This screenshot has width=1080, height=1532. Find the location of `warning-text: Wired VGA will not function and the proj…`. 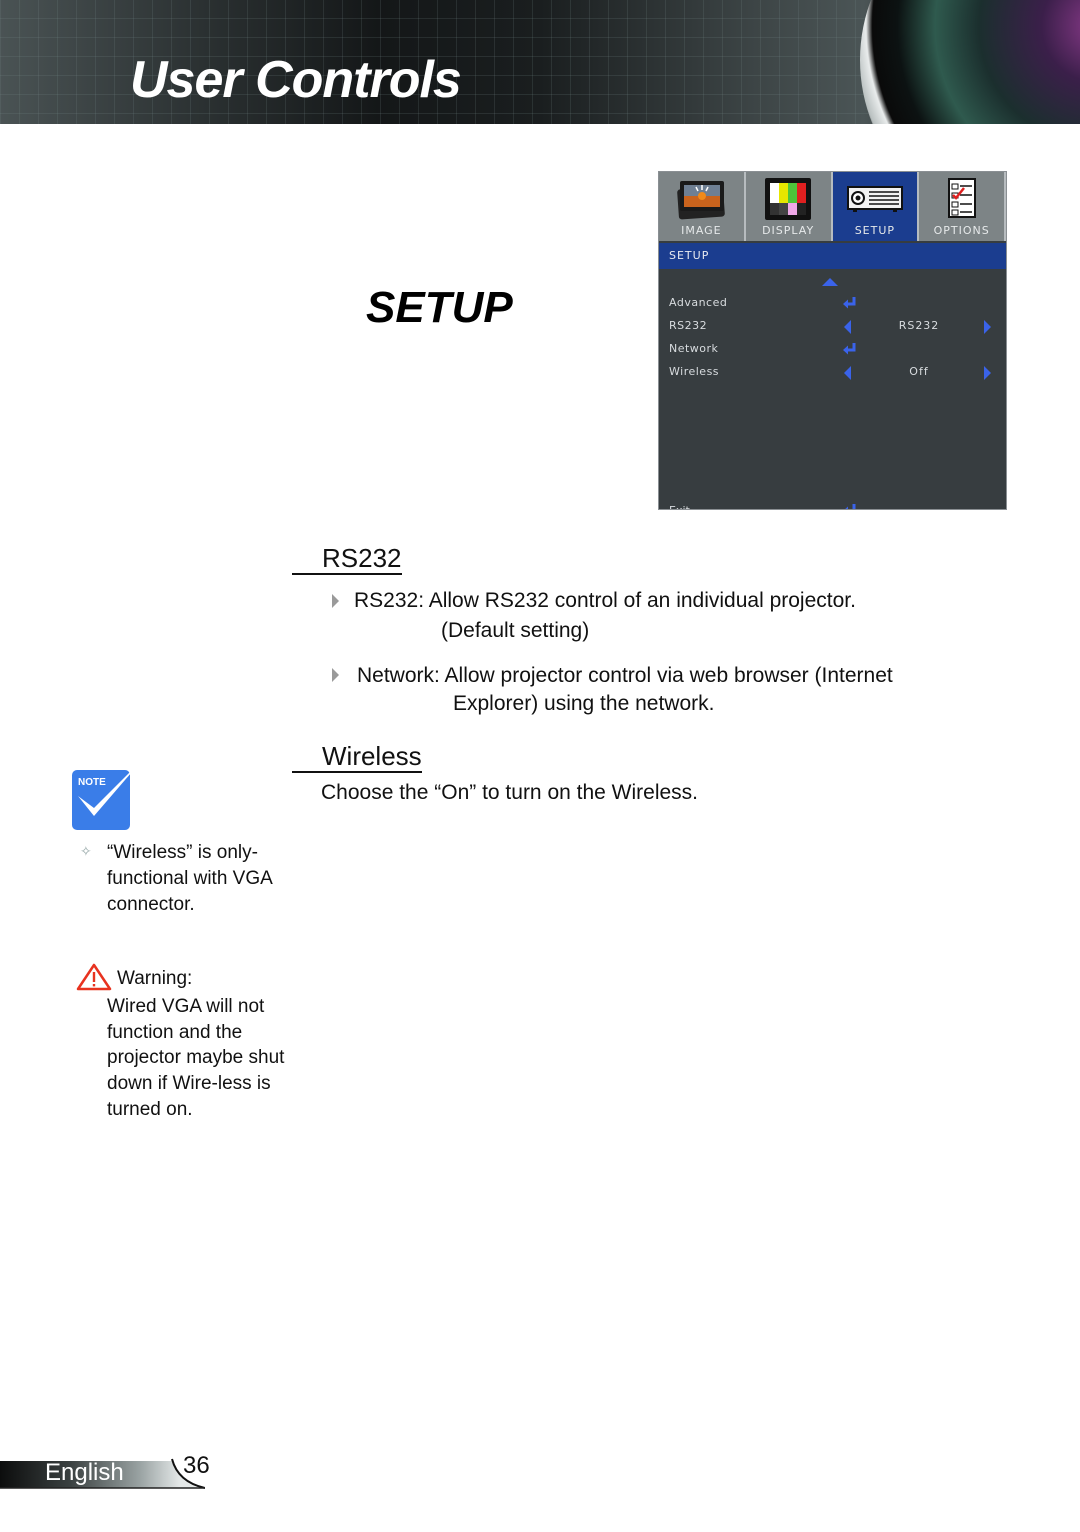

warning-text: Wired VGA will not function and the proj… is located at coordinates (196, 1058).